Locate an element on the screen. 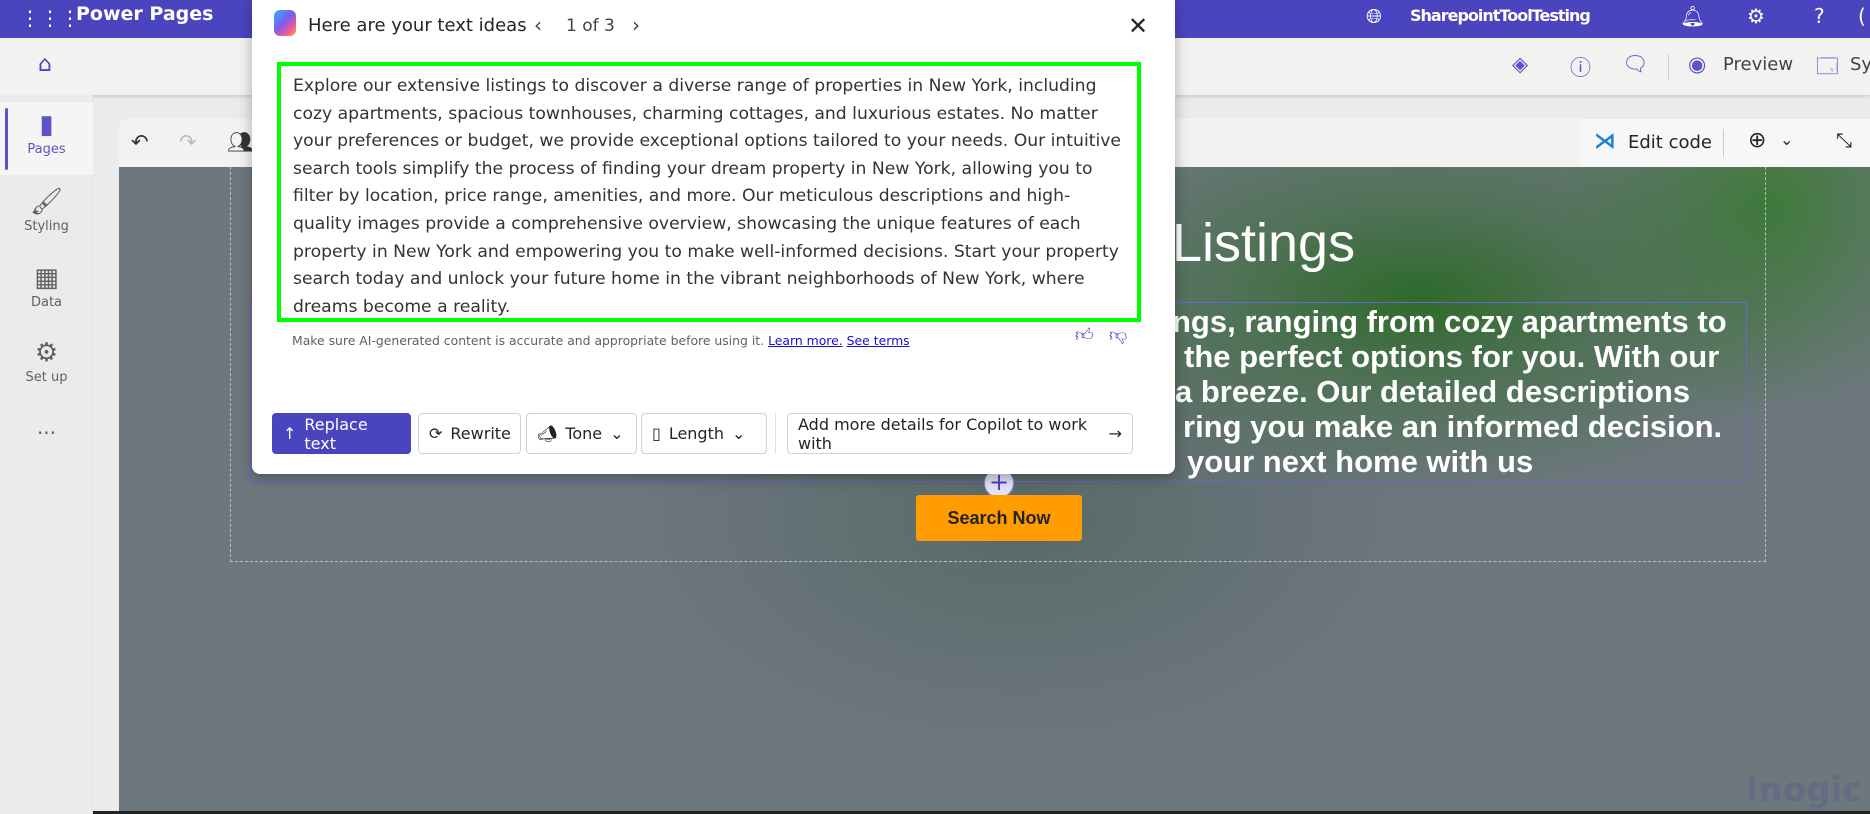  rail-item-styling: 🖌︎ Styling is located at coordinates (46, 220).